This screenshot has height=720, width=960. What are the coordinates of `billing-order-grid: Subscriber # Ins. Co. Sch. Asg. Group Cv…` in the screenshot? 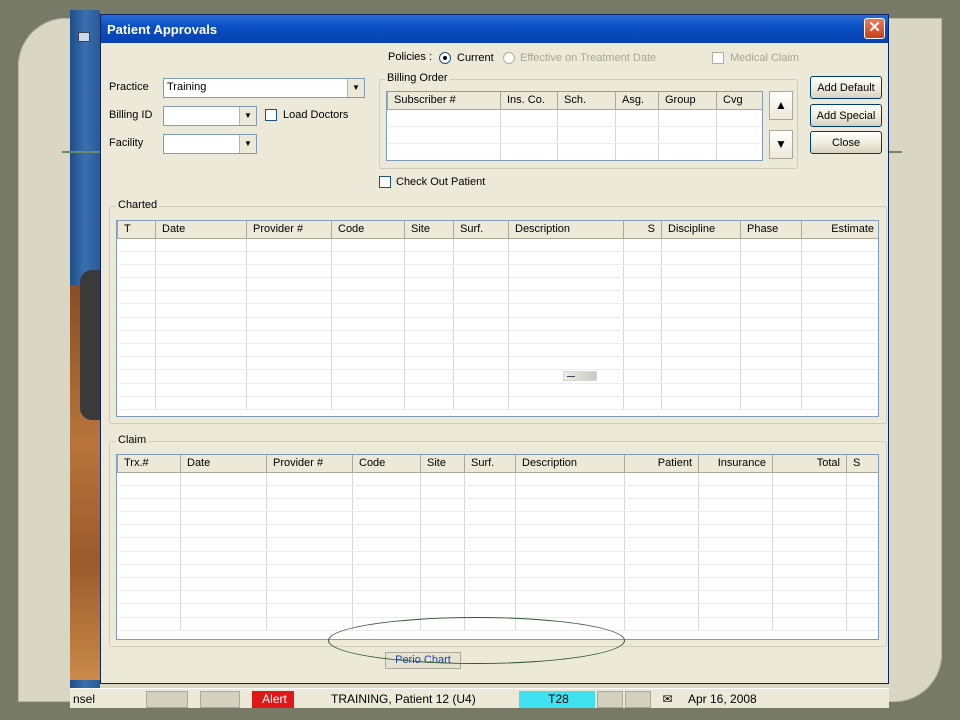 It's located at (574, 126).